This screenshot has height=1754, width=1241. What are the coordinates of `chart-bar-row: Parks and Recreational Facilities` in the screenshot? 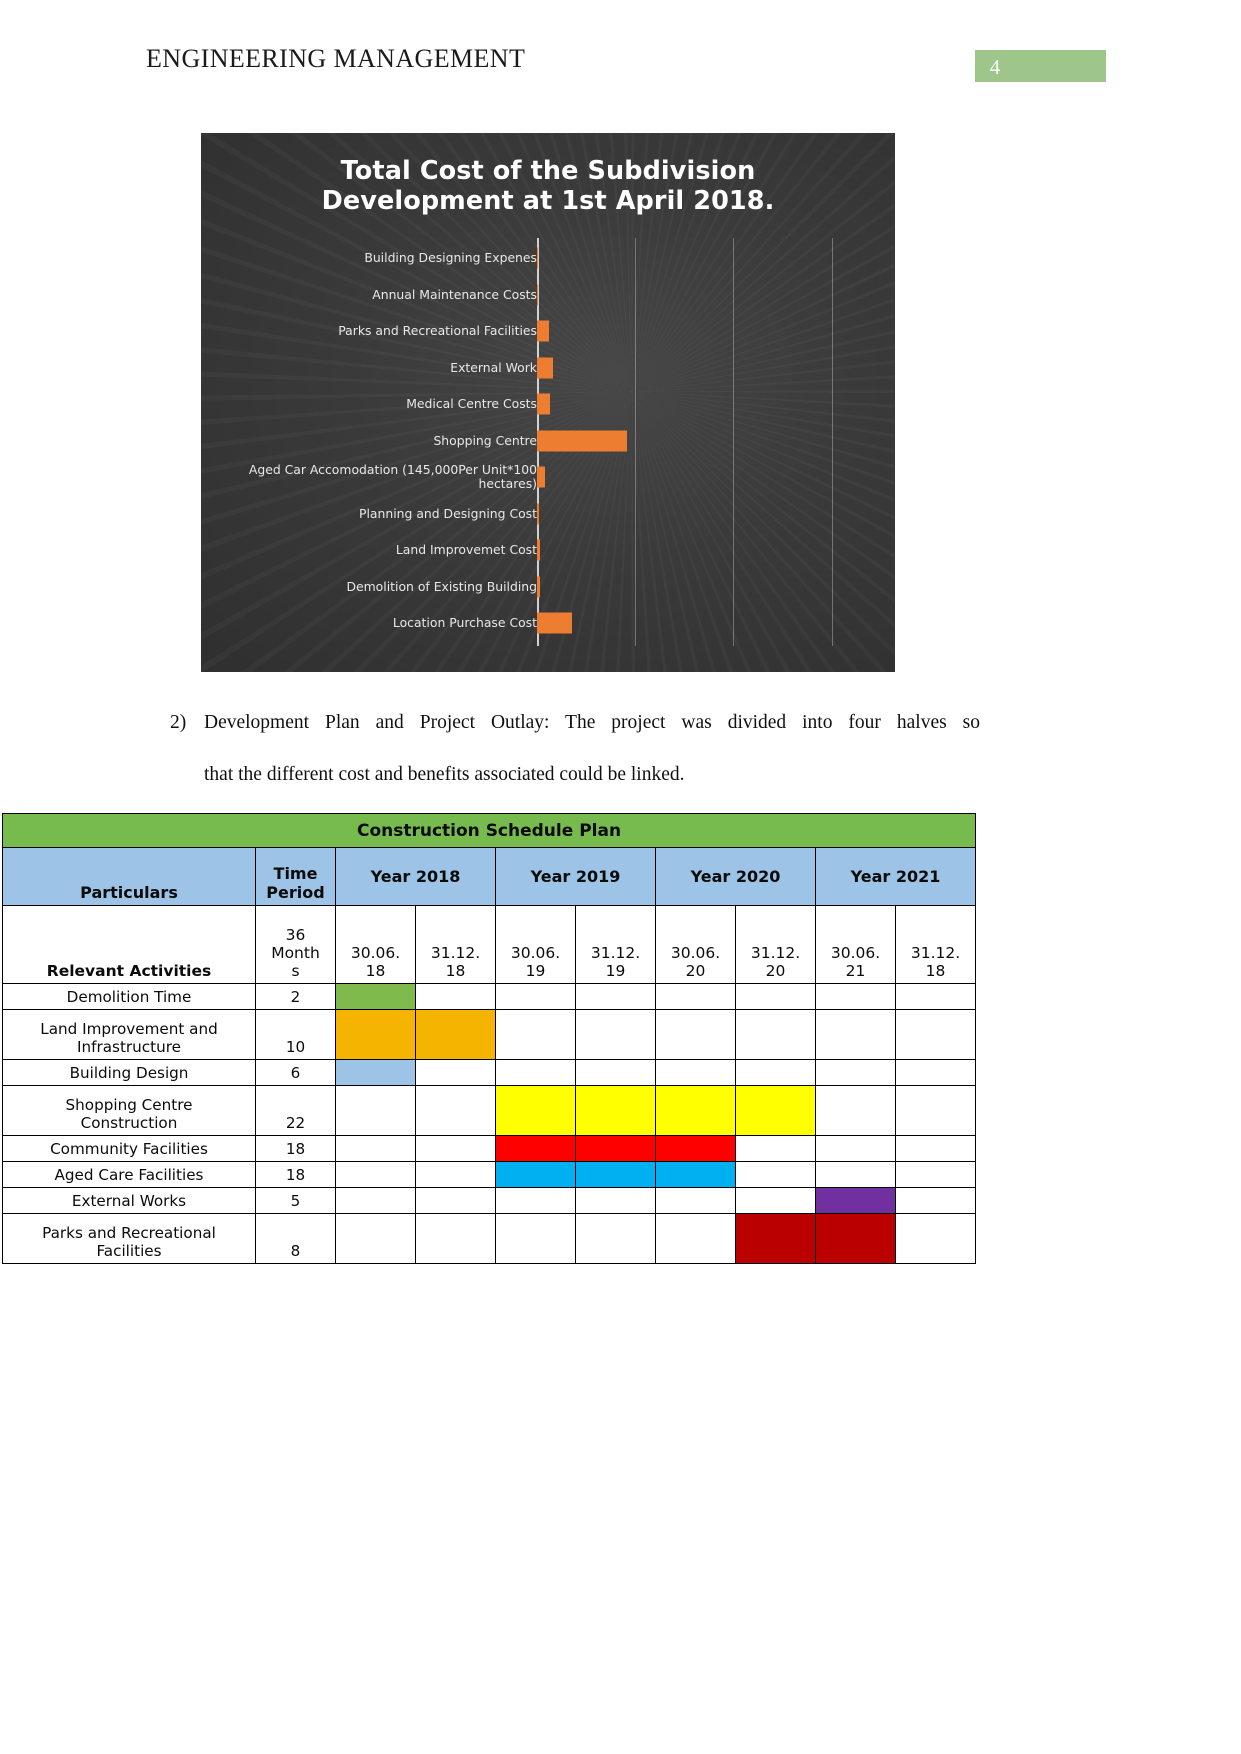 It's located at (548, 331).